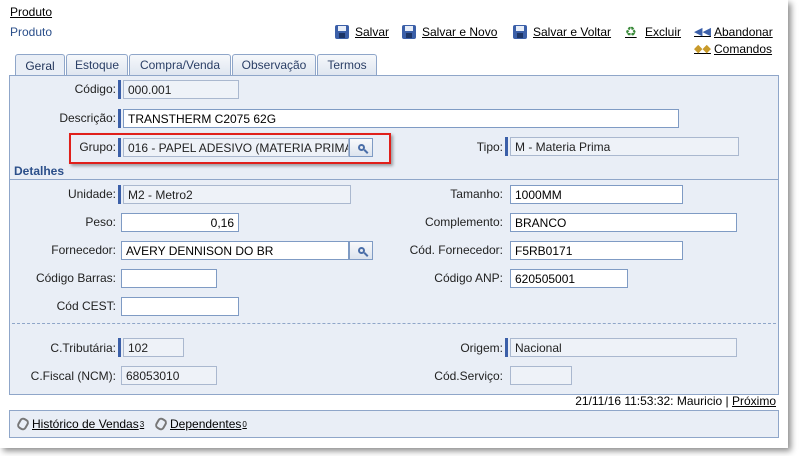 The width and height of the screenshot is (800, 456). Describe the element at coordinates (624, 146) in the screenshot. I see `tipo-field: M - Materia Prima` at that location.